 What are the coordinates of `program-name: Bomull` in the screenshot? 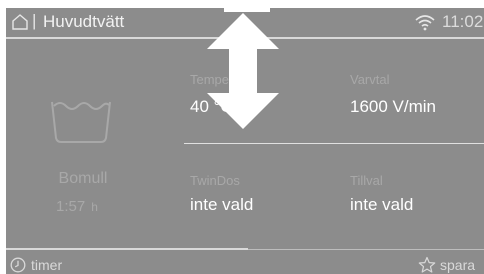 It's located at (83, 178).